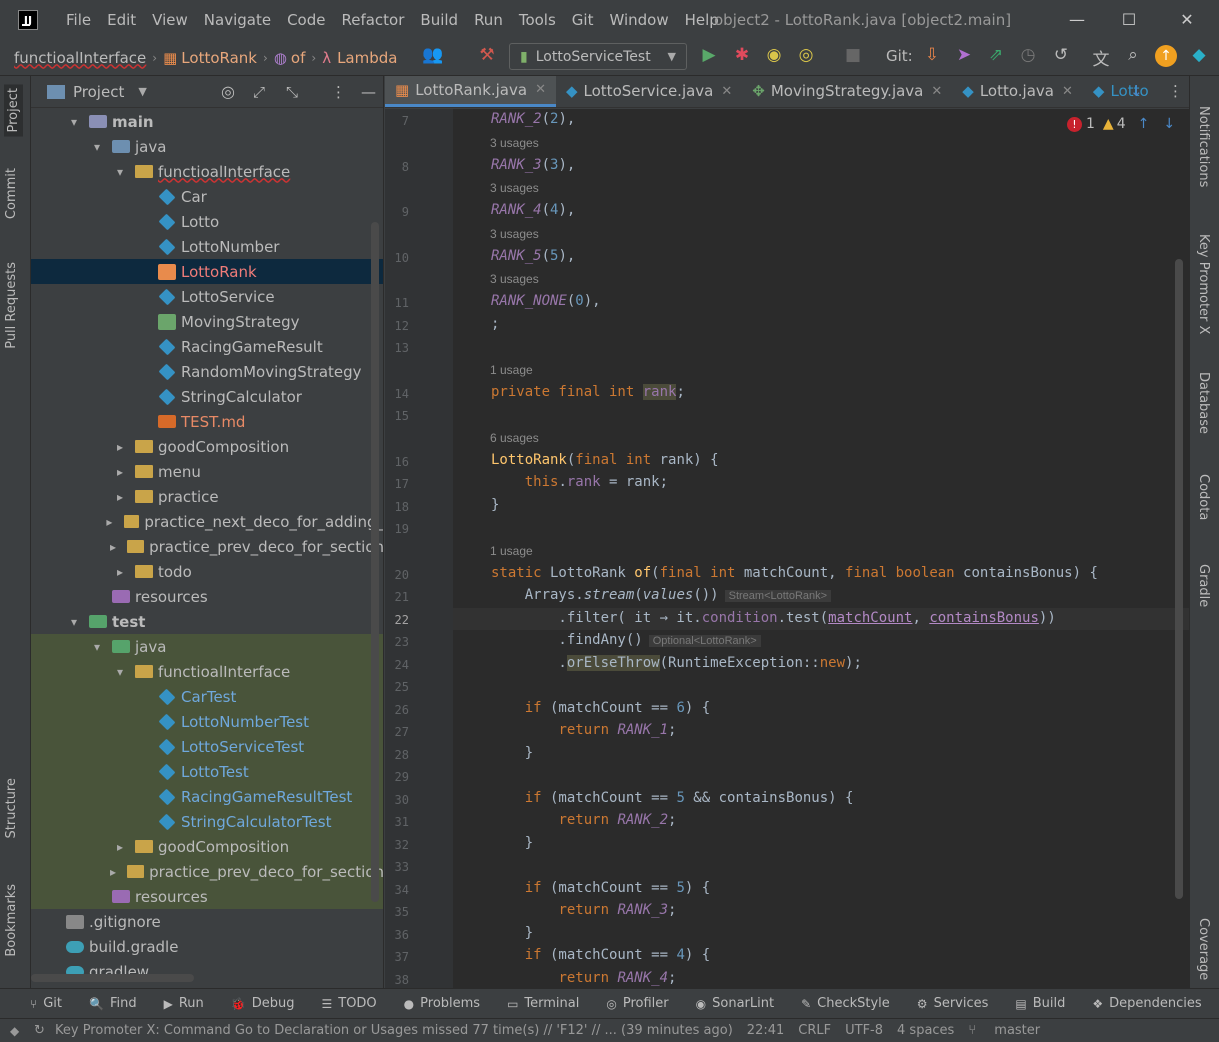 The width and height of the screenshot is (1219, 1042). What do you see at coordinates (847, 91) in the screenshot?
I see `tab-movingstrategy-java: ✥ MovingStrategy.java ✕` at bounding box center [847, 91].